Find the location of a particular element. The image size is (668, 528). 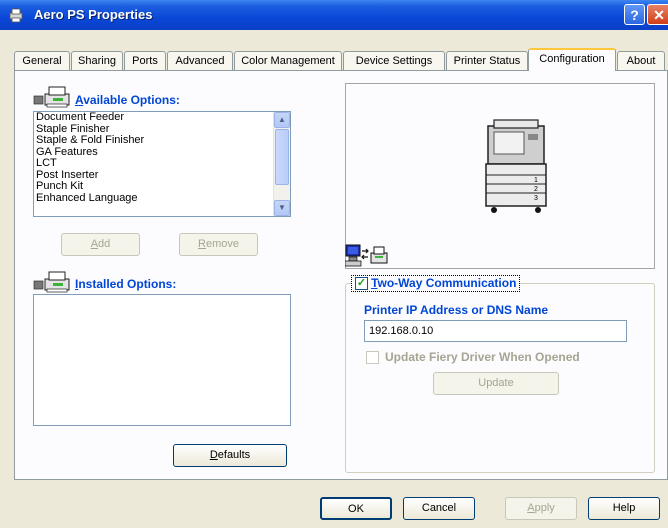

list-item: GA Features is located at coordinates (162, 152).